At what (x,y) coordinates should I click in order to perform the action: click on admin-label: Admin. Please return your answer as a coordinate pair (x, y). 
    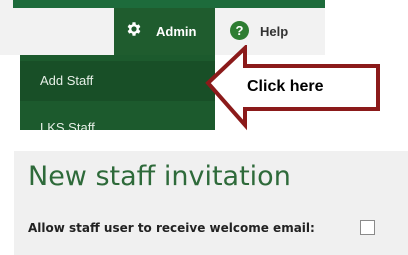
    Looking at the image, I should click on (176, 31).